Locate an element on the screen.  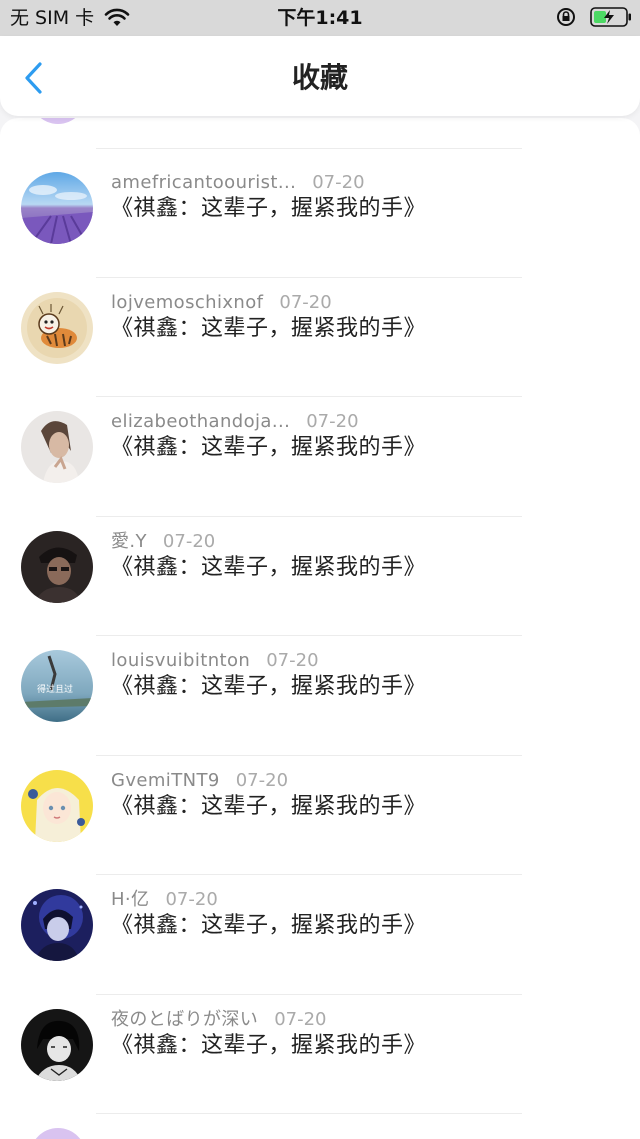
monochrome-anime-avatar is located at coordinates (57, 1044).